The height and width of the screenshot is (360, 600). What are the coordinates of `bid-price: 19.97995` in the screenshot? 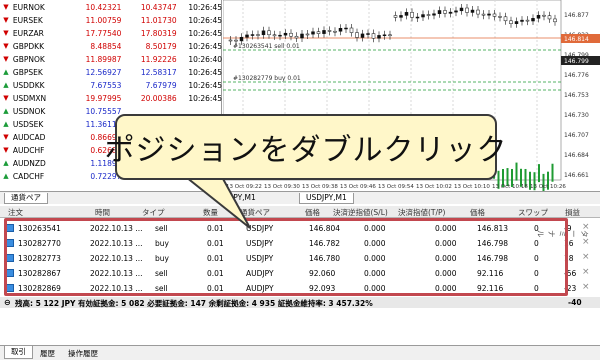 It's located at (103, 98).